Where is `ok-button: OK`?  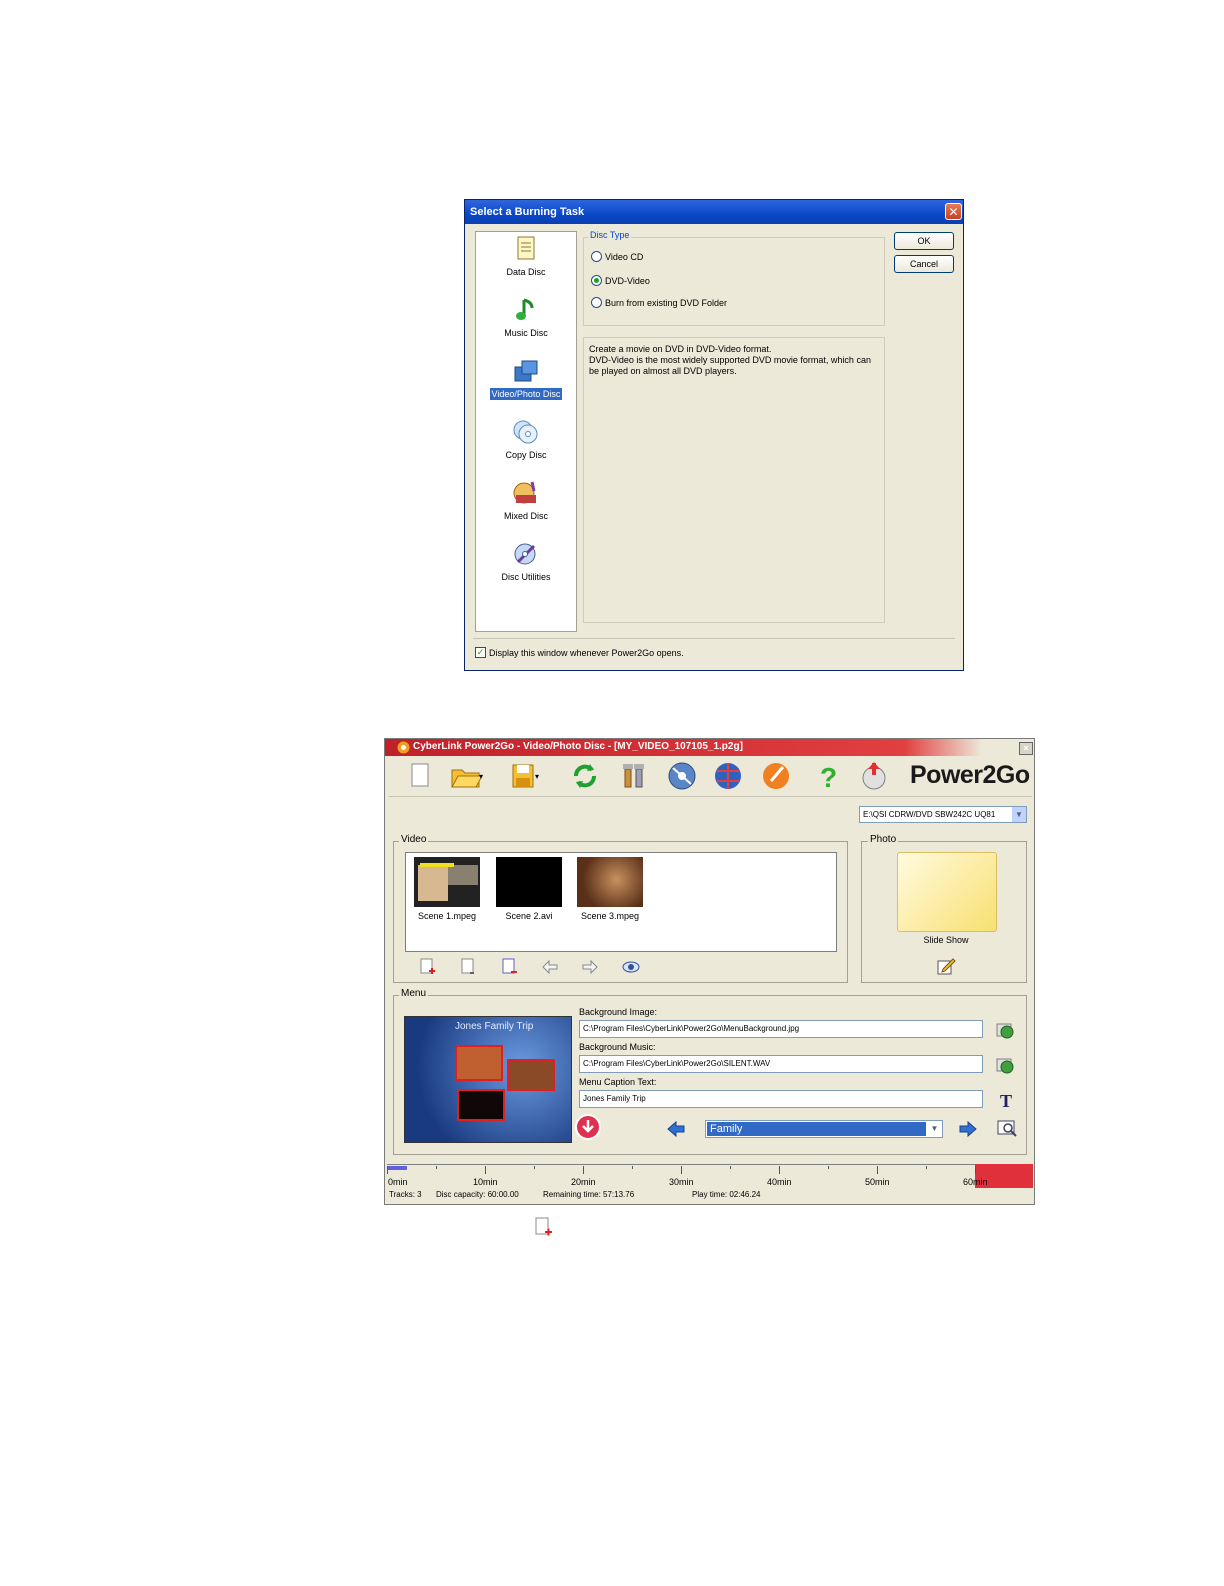
ok-button: OK is located at coordinates (924, 241).